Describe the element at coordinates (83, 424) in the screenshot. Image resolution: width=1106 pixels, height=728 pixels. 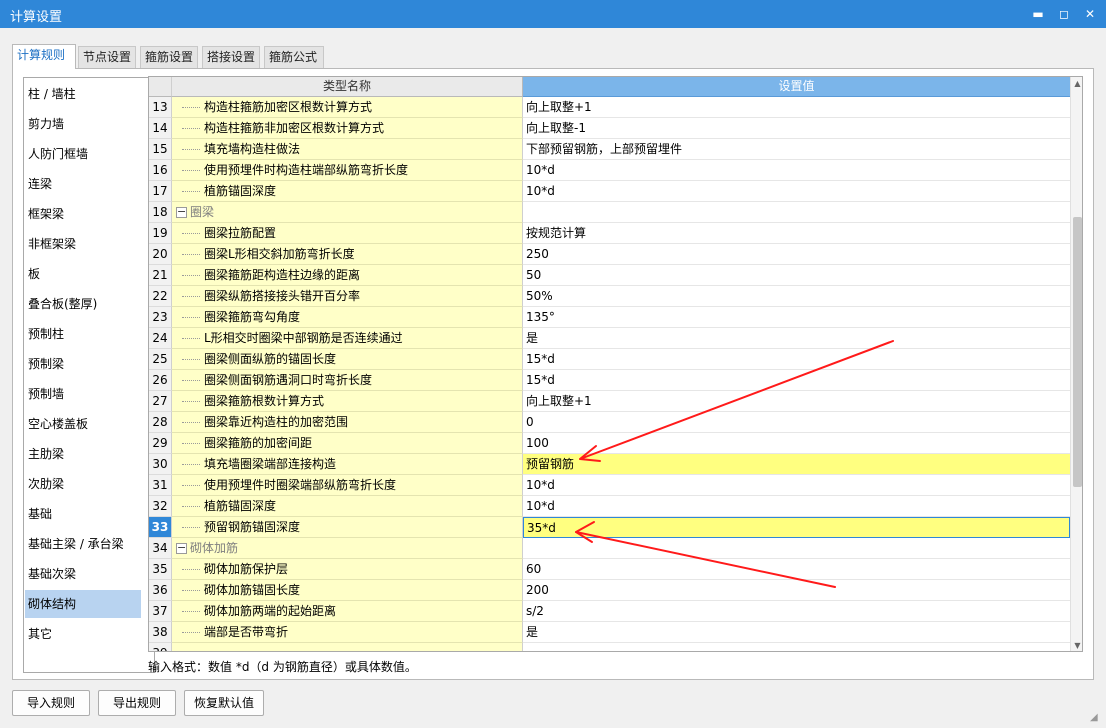
I see `sidebar-item: 空心楼盖板` at that location.